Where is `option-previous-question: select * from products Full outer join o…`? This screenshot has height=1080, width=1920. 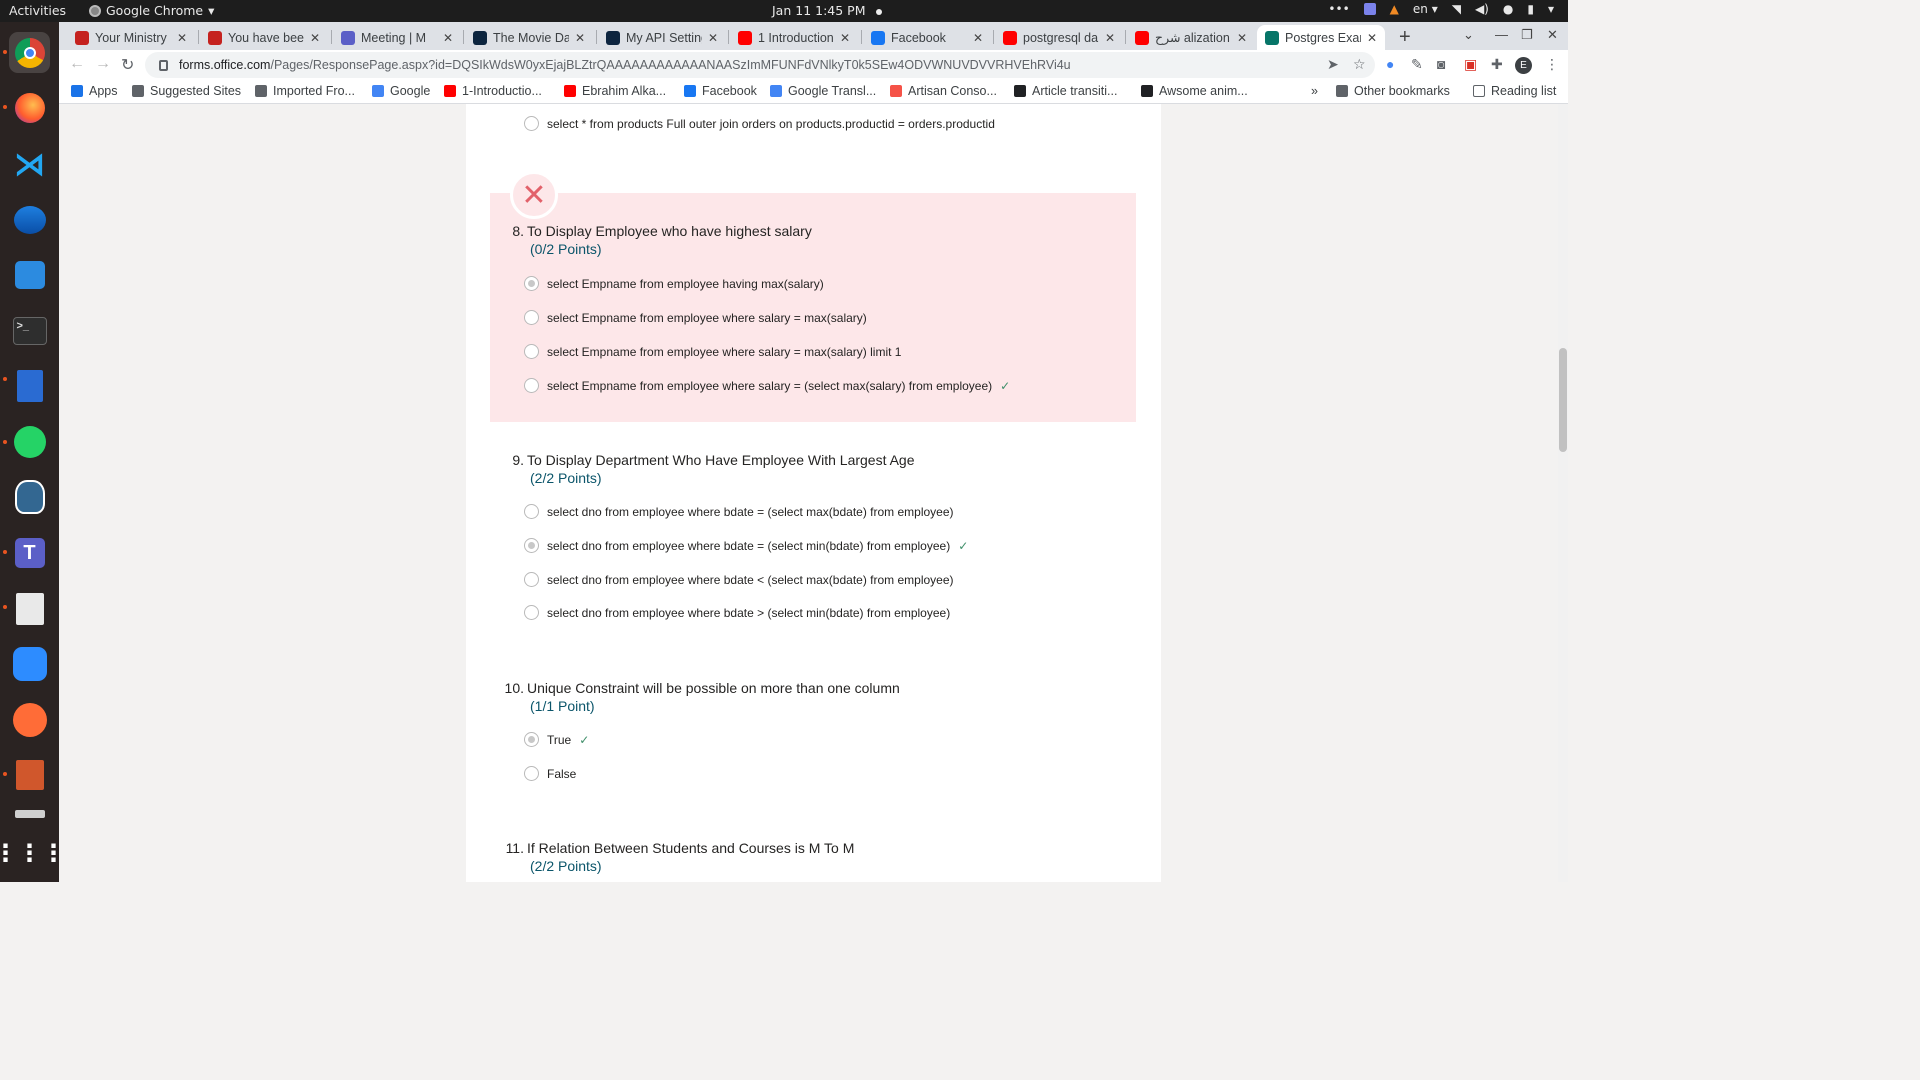 option-previous-question: select * from products Full outer join o… is located at coordinates (759, 123).